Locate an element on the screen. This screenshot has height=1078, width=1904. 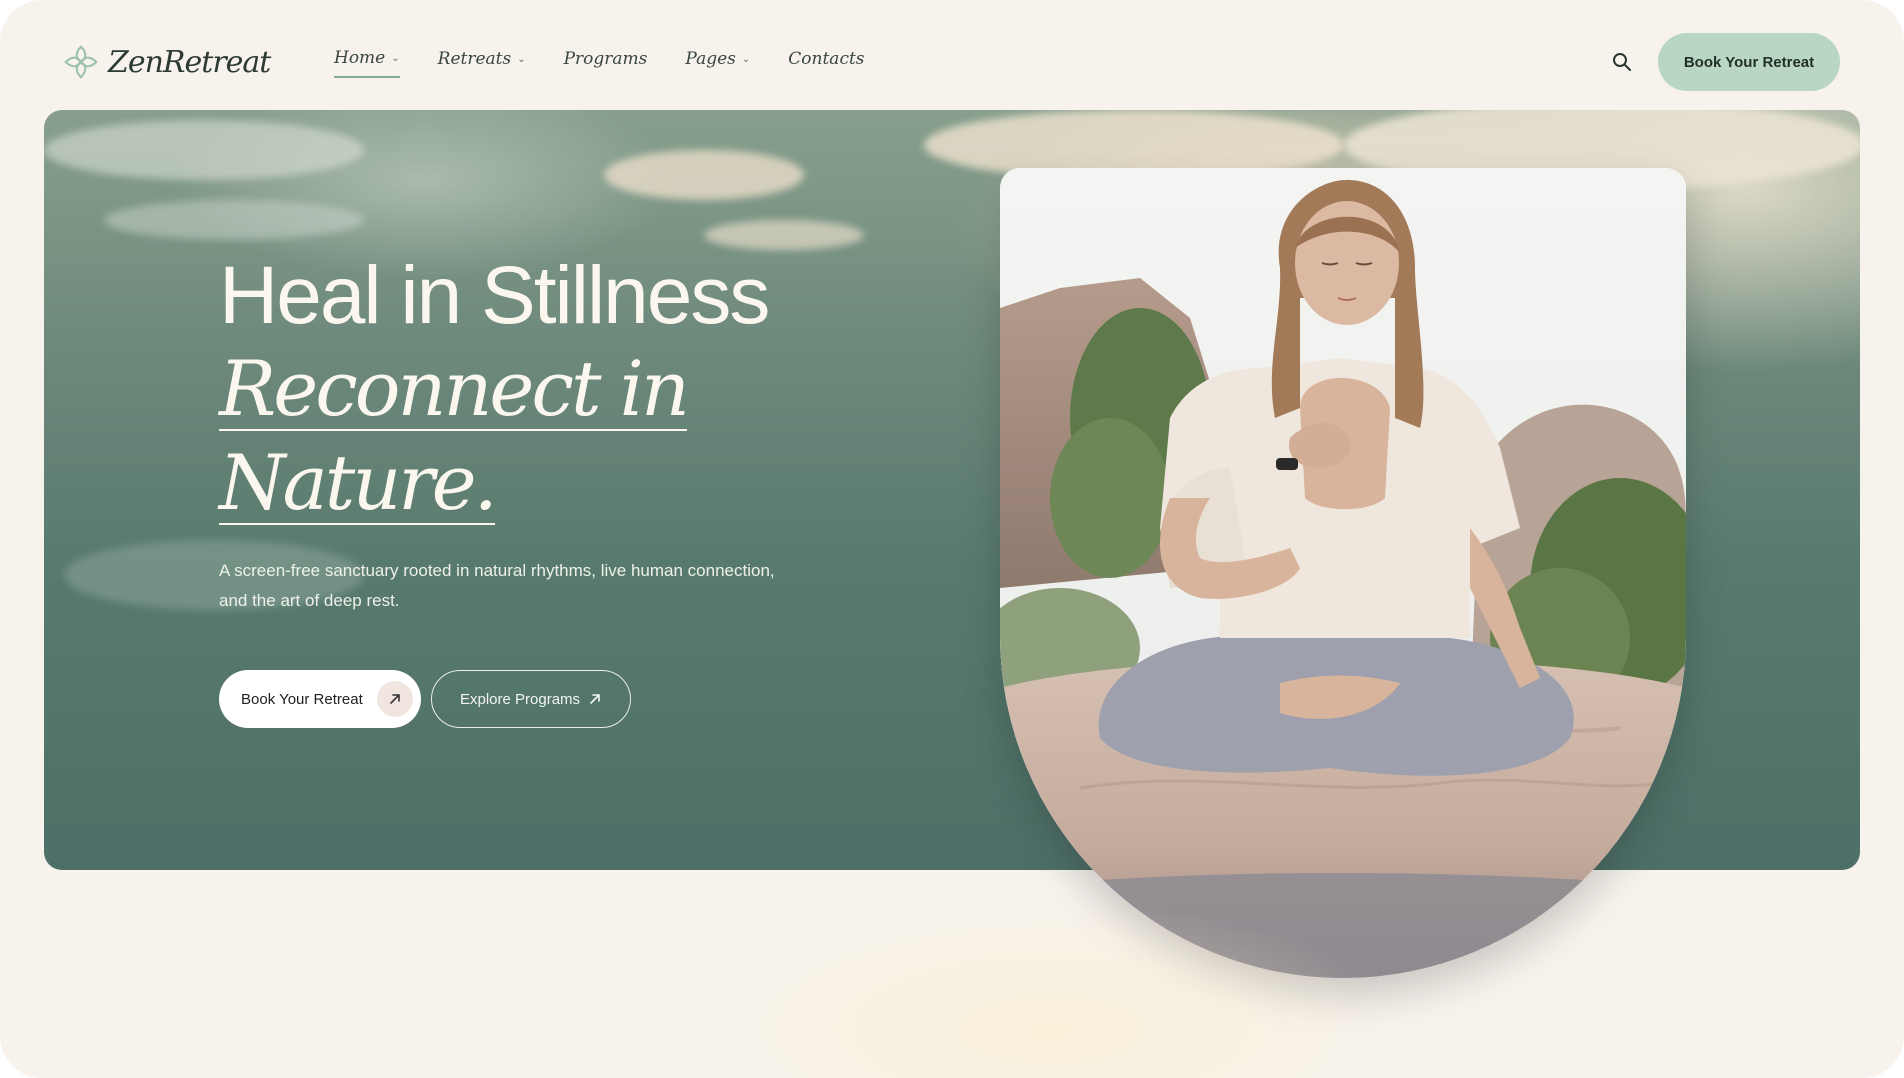
nav-item-home: Home ⌄ is located at coordinates (367, 63).